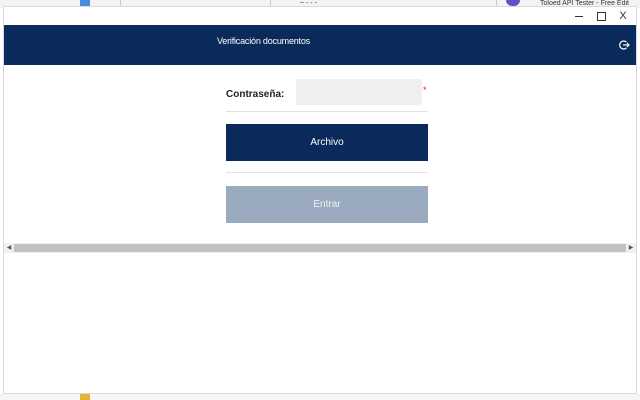 The width and height of the screenshot is (640, 400). I want to click on archivo-button: Archivo, so click(327, 142).